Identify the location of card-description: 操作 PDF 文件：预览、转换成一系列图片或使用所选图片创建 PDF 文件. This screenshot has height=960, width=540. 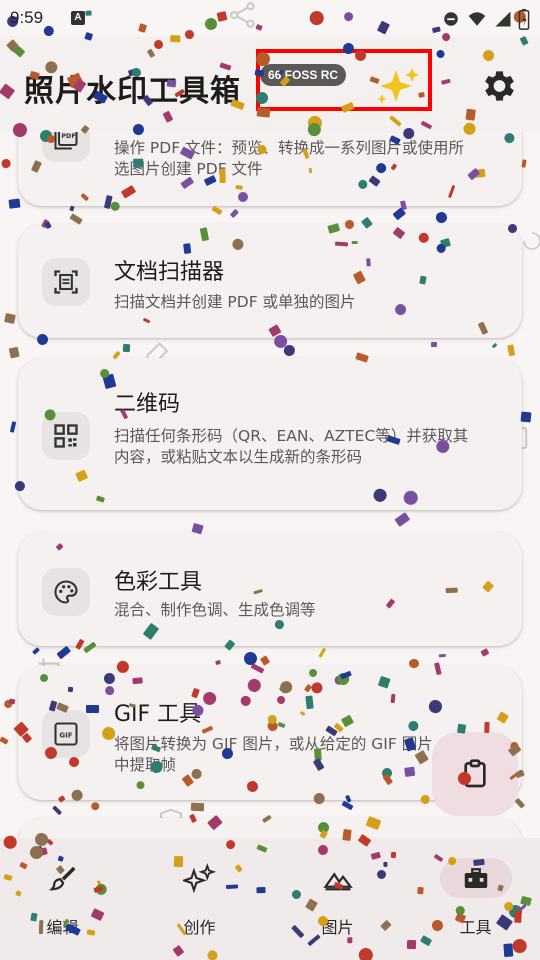
(289, 158).